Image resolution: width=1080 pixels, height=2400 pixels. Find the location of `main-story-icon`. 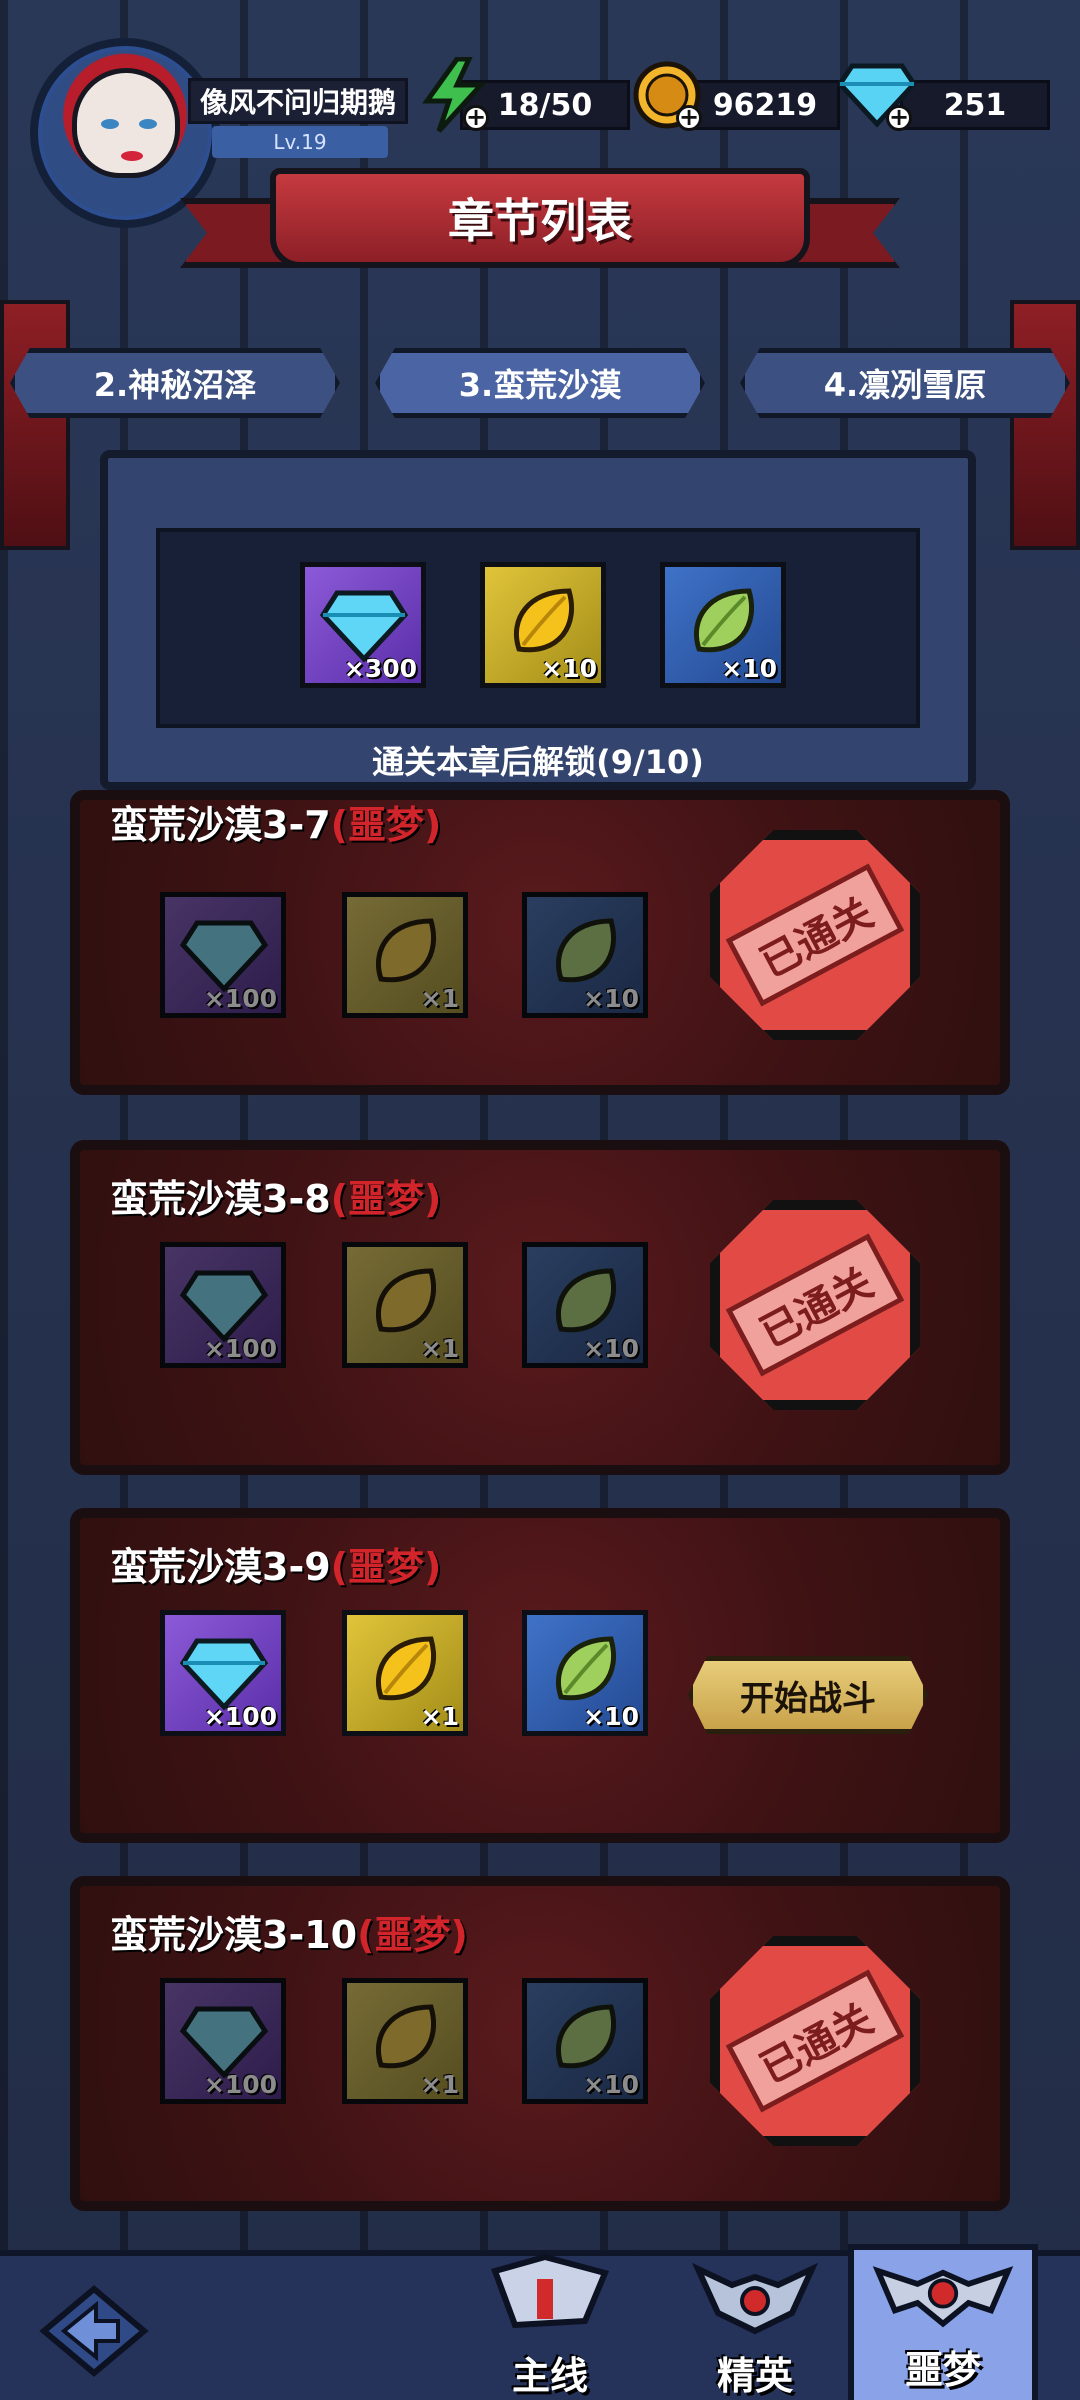

main-story-icon is located at coordinates (550, 2291).